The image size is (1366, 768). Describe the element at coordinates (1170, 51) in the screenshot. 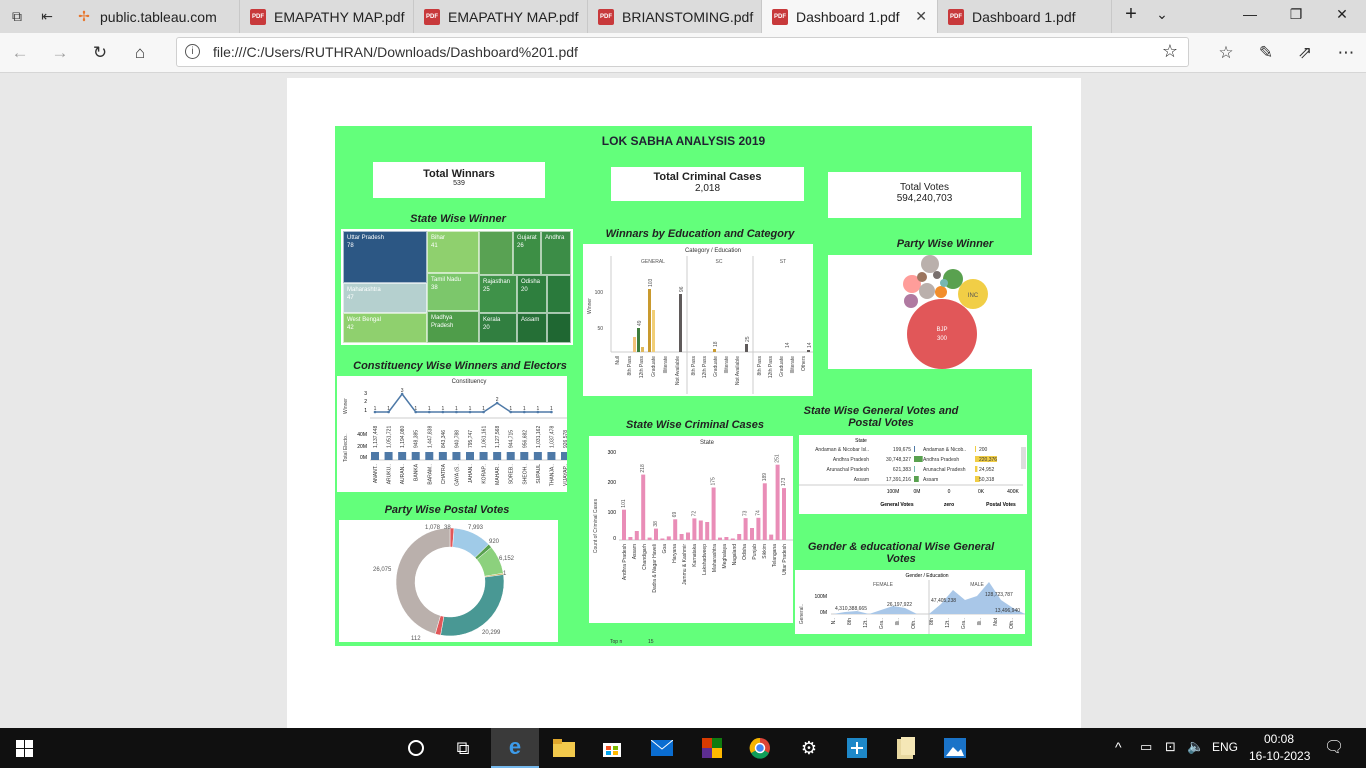

I see `favorite-star-icon: ☆` at that location.